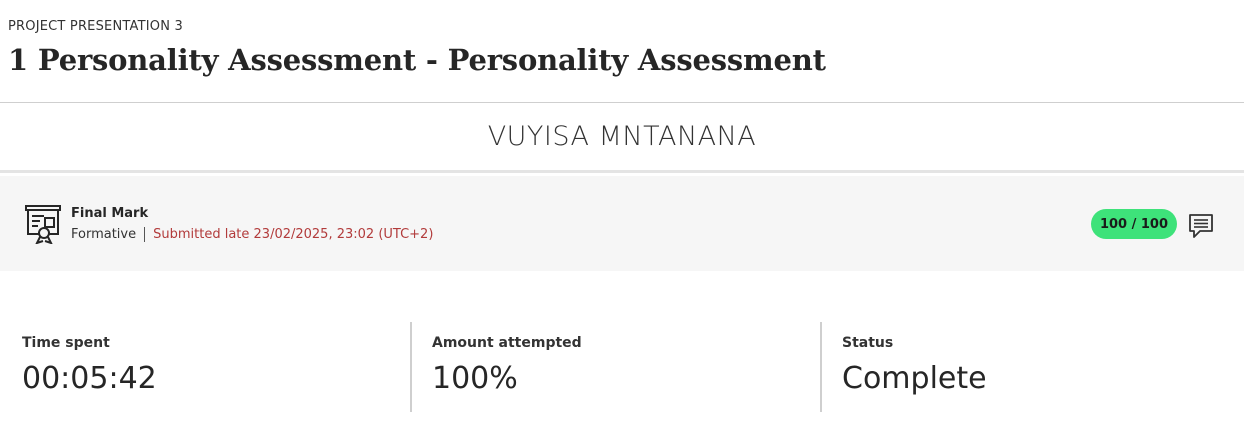 Image resolution: width=1244 pixels, height=434 pixels. Describe the element at coordinates (89, 378) in the screenshot. I see `stat-value: 00:05:42` at that location.